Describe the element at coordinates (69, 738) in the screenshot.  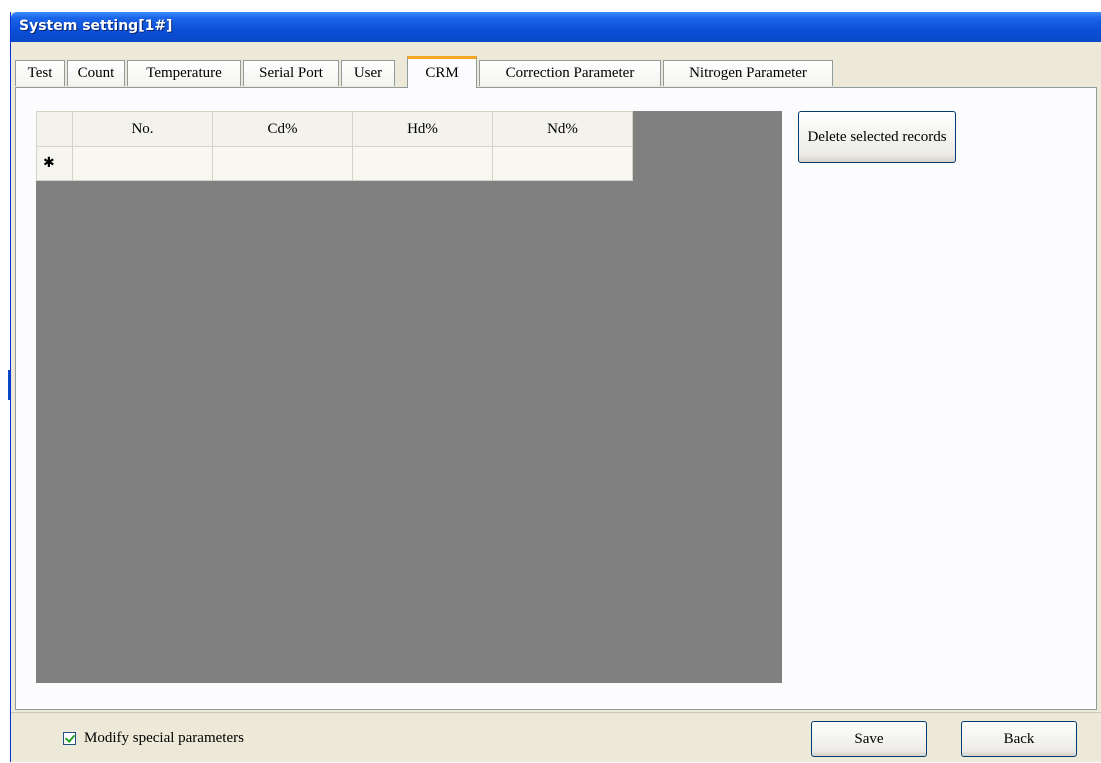
I see `checkbox-checked-icon` at that location.